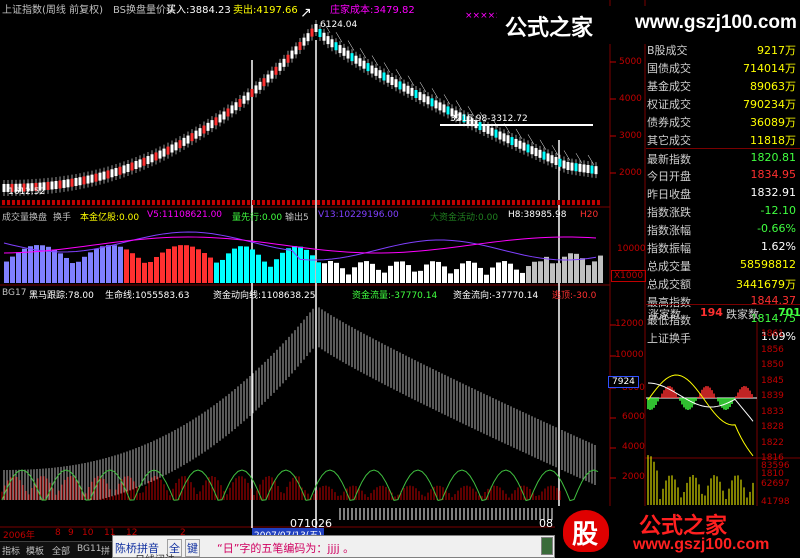 The image size is (800, 558). Describe the element at coordinates (778, 210) in the screenshot. I see `quote-row-value: -12.10` at that location.